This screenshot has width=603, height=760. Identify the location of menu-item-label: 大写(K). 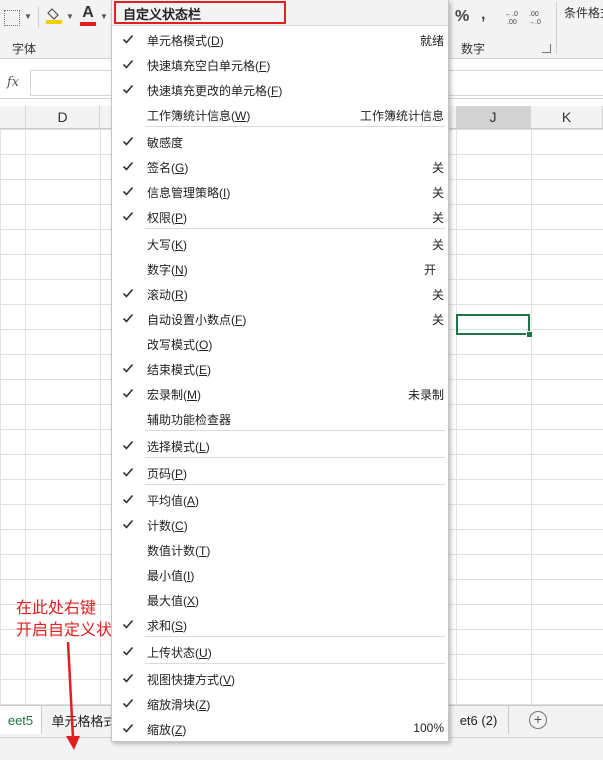
(167, 245).